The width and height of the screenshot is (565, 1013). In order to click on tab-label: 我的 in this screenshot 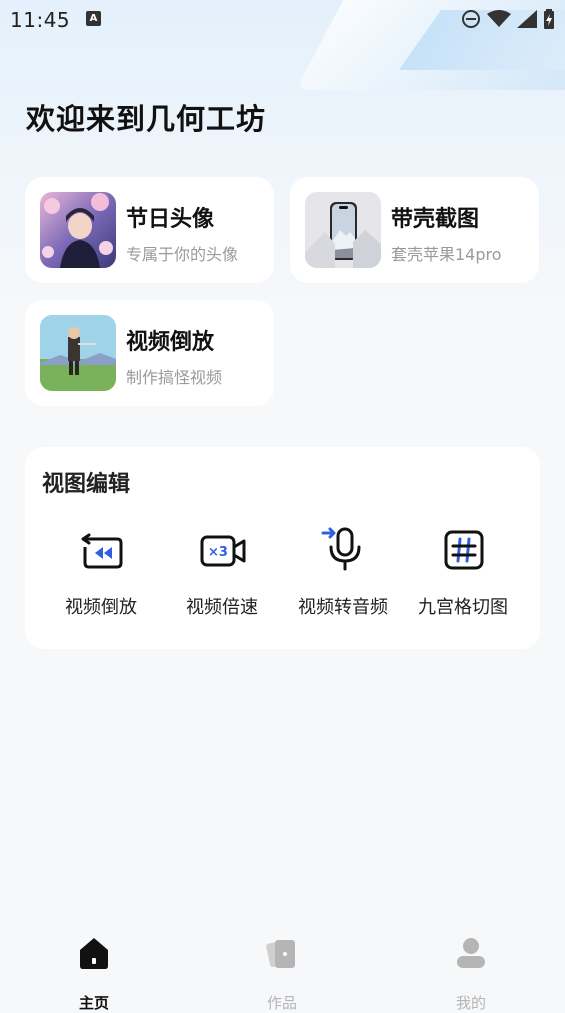, I will do `click(470, 1003)`.